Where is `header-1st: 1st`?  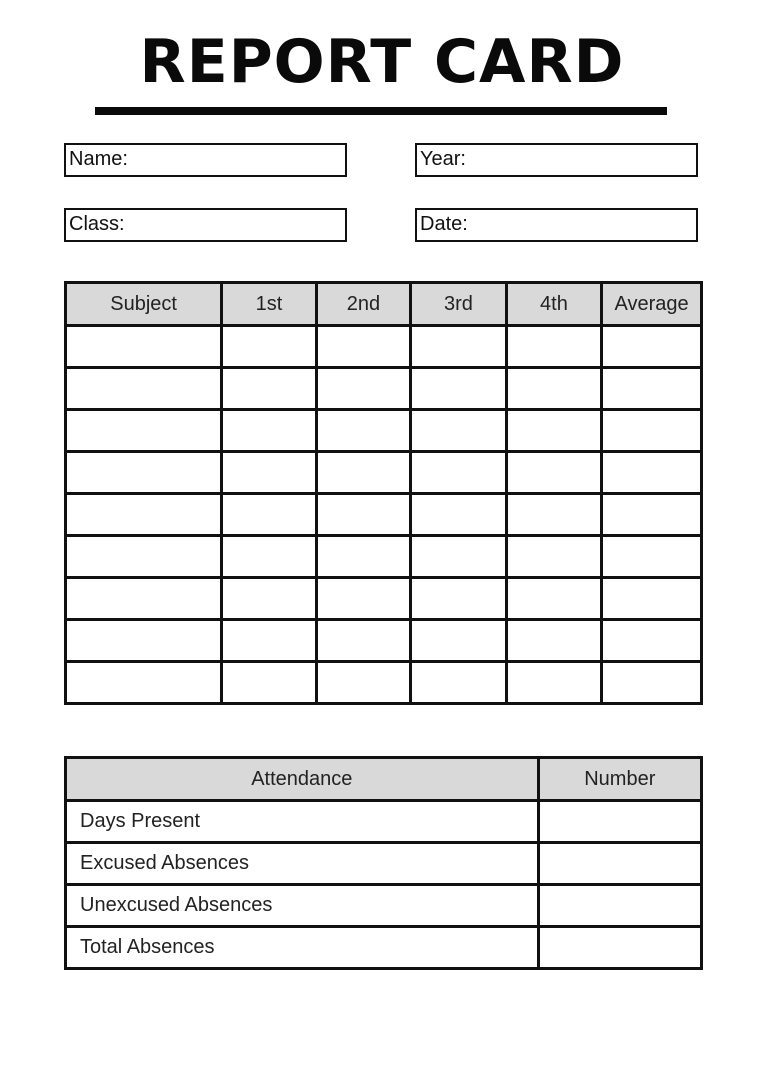
header-1st: 1st is located at coordinates (269, 304).